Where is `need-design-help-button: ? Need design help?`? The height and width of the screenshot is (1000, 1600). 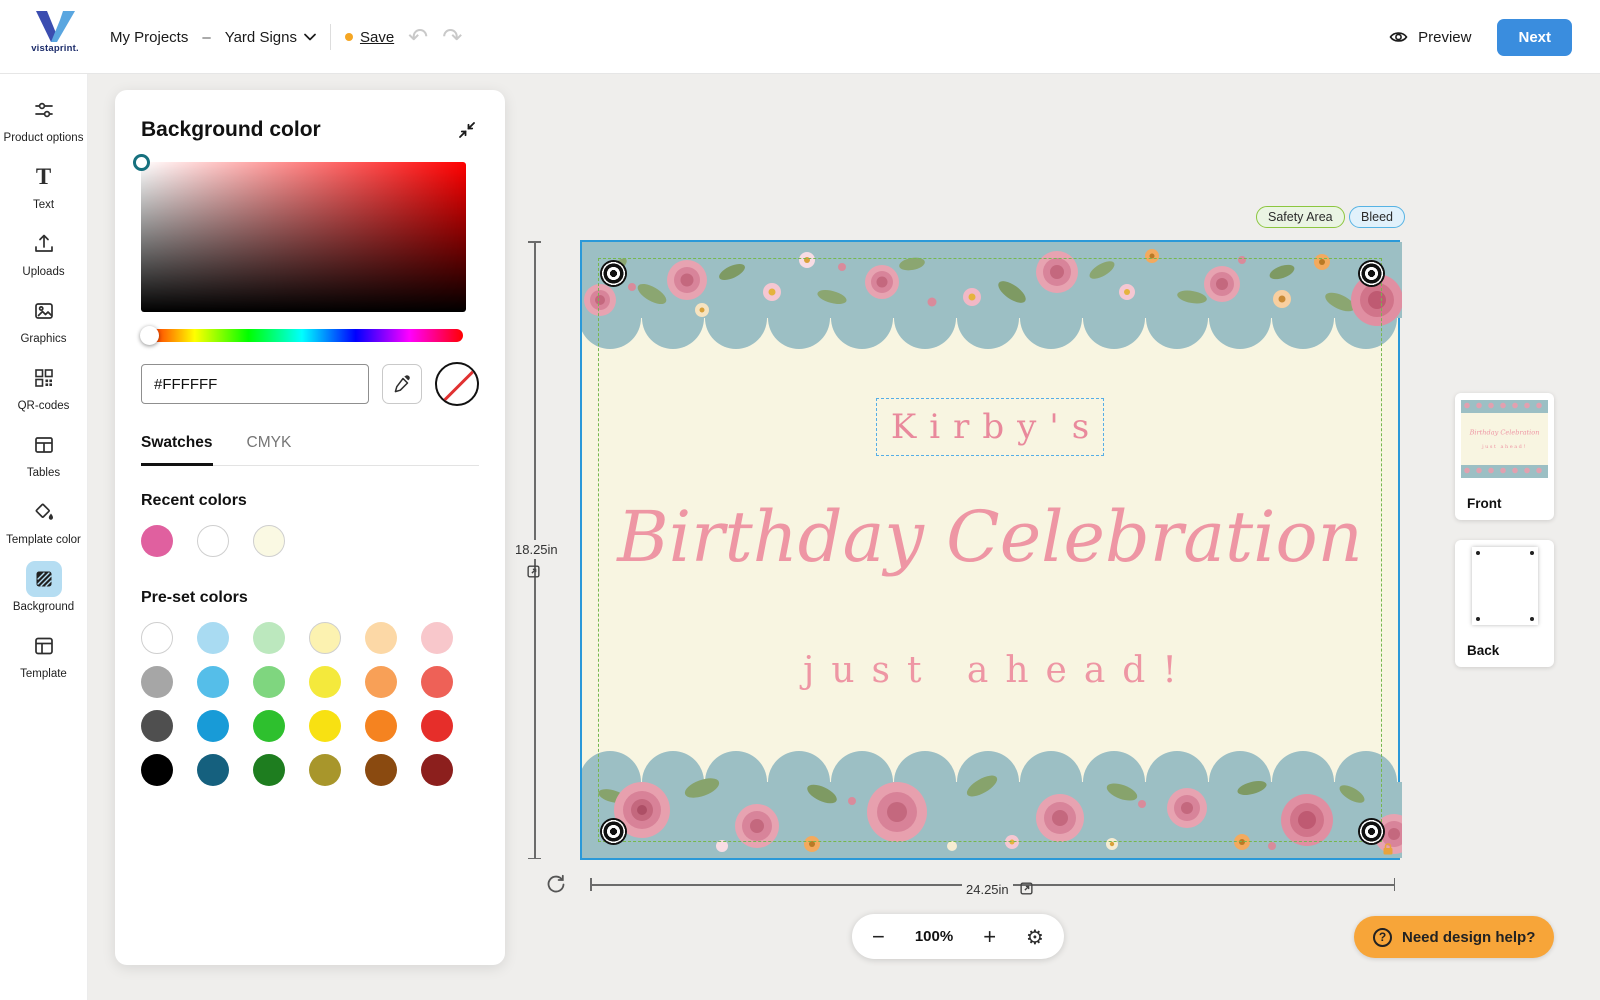
need-design-help-button: ? Need design help? is located at coordinates (1454, 937).